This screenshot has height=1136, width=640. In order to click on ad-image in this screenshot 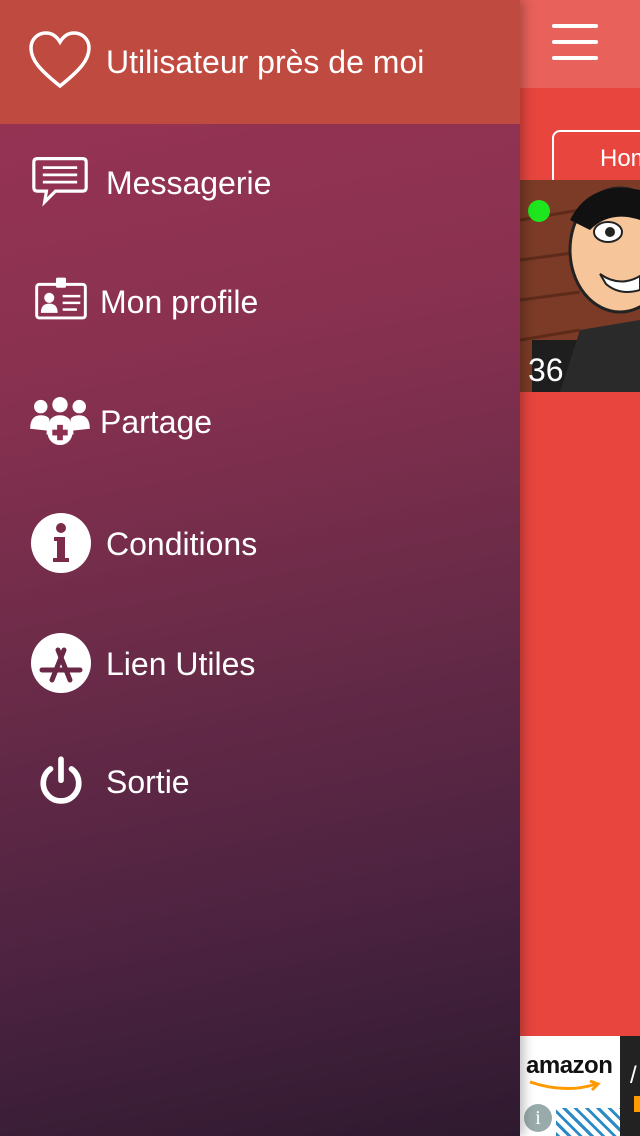, I will do `click(588, 1122)`.